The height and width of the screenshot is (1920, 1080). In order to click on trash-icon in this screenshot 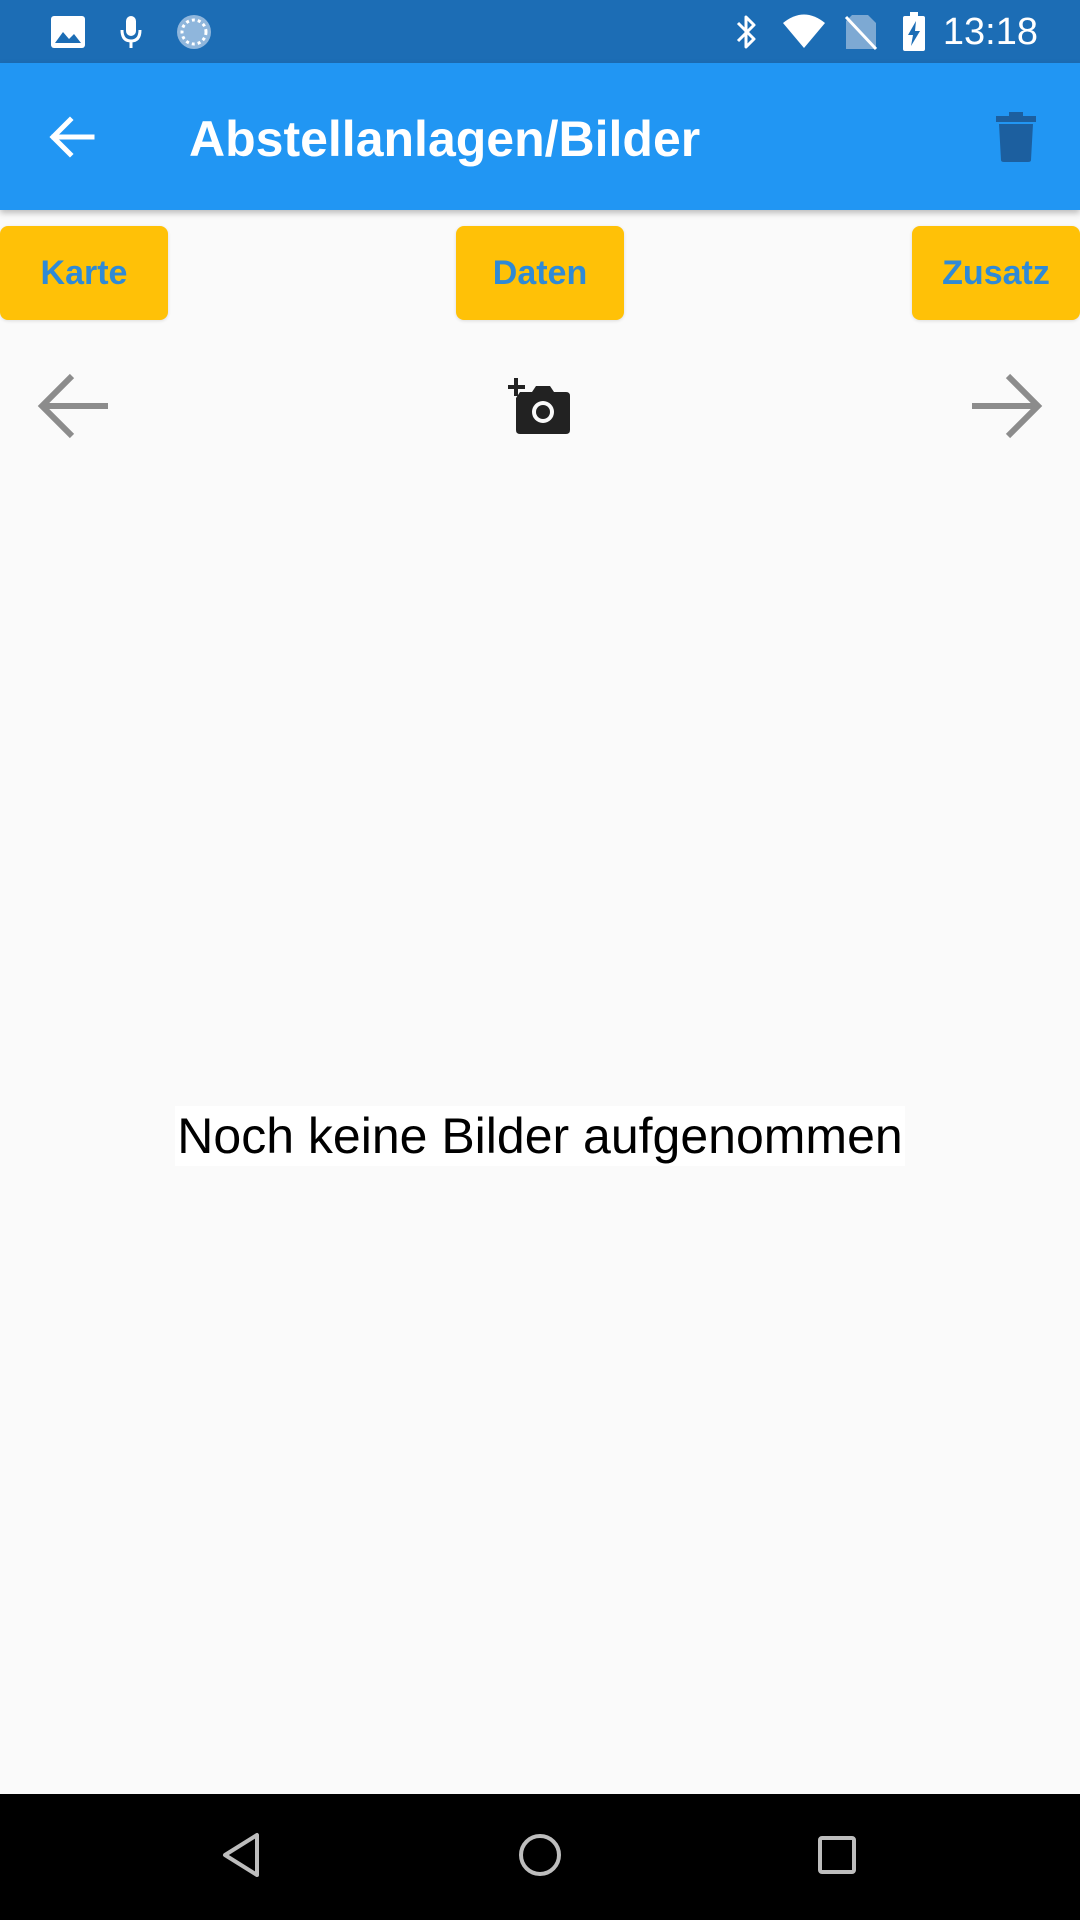, I will do `click(1016, 139)`.